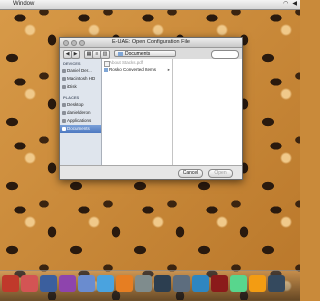  What do you see at coordinates (168, 69) in the screenshot?
I see `chevron-right-icon: ▸` at bounding box center [168, 69].